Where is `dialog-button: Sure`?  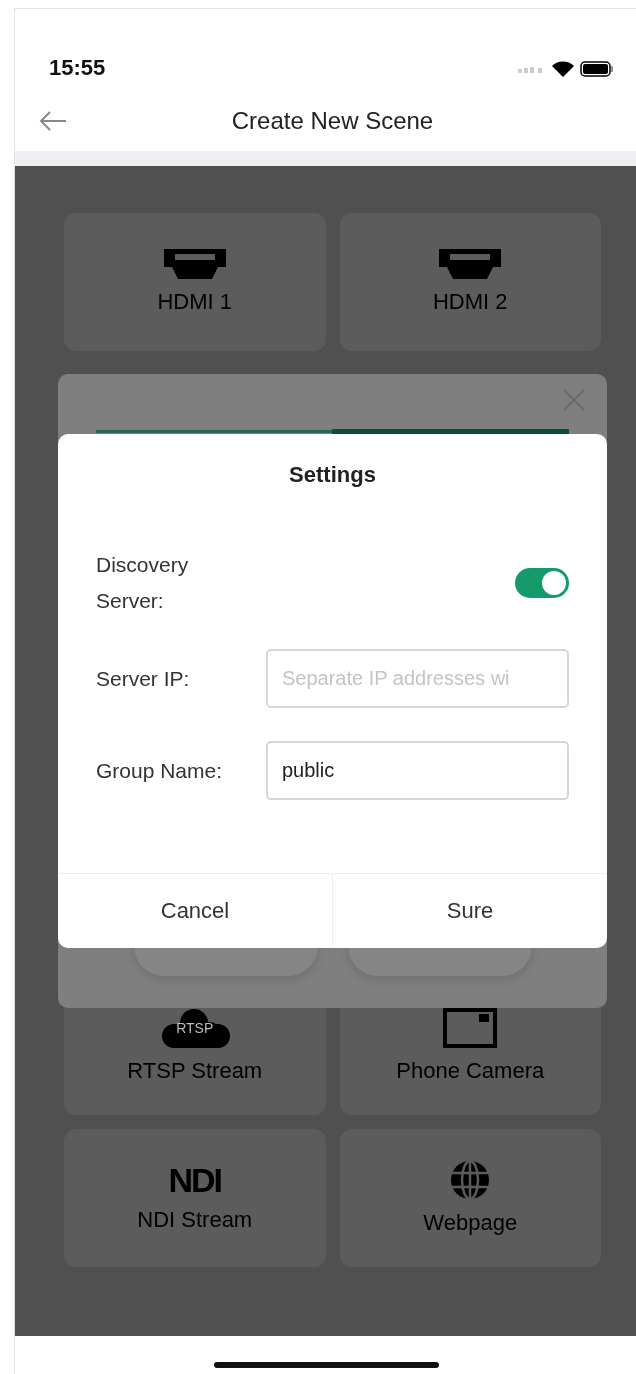 dialog-button: Sure is located at coordinates (469, 911).